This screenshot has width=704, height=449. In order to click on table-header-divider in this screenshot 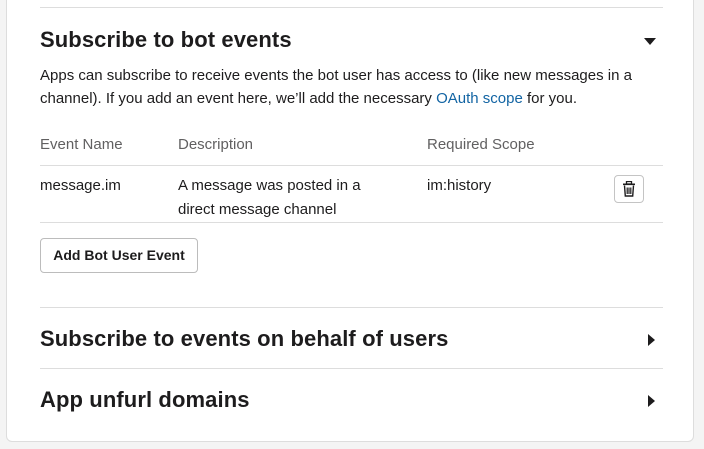, I will do `click(351, 165)`.